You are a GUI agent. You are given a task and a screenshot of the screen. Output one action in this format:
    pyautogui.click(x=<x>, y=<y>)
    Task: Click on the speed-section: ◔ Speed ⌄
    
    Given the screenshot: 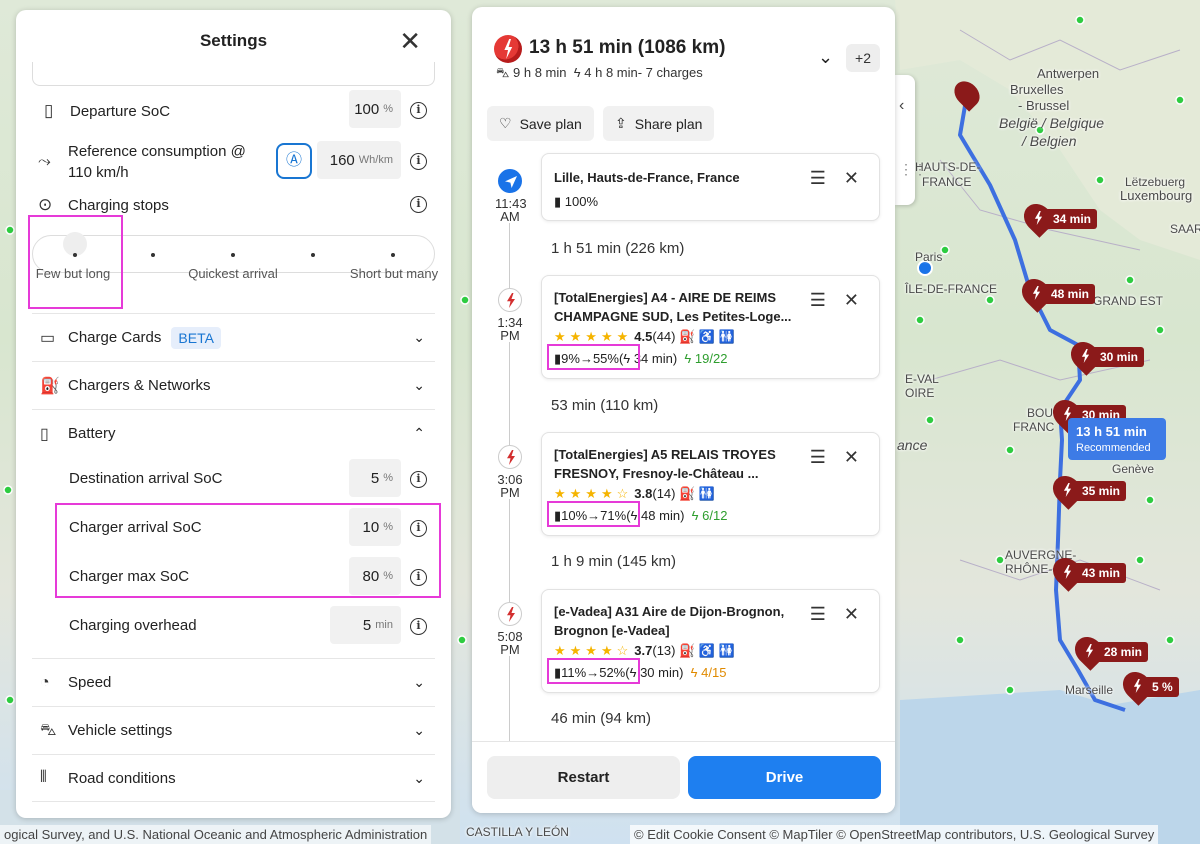 What is the action you would take?
    pyautogui.click(x=233, y=682)
    